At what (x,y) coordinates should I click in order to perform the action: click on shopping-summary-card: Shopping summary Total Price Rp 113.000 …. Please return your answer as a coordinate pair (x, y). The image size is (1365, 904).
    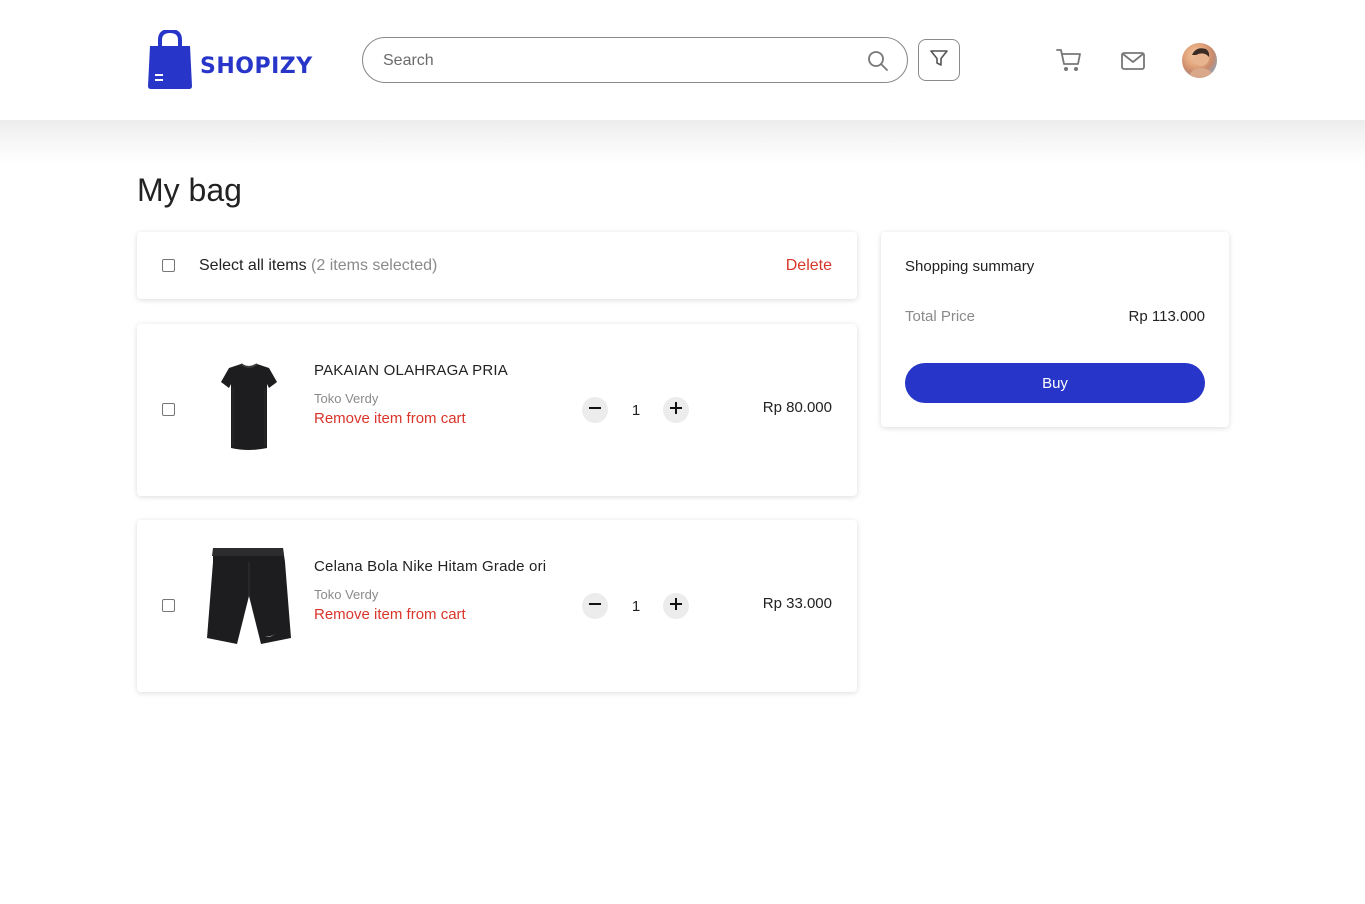
    Looking at the image, I should click on (1055, 329).